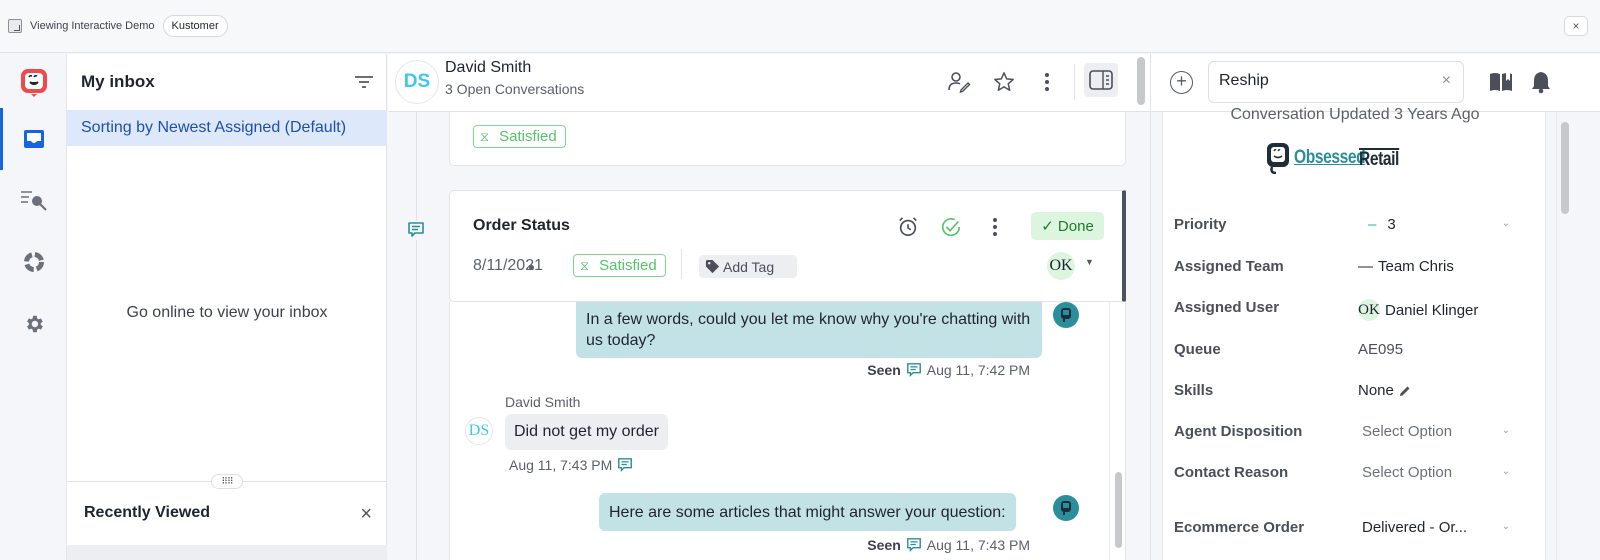  Describe the element at coordinates (366, 514) in the screenshot. I see `close-recently-viewed-button: ×` at that location.